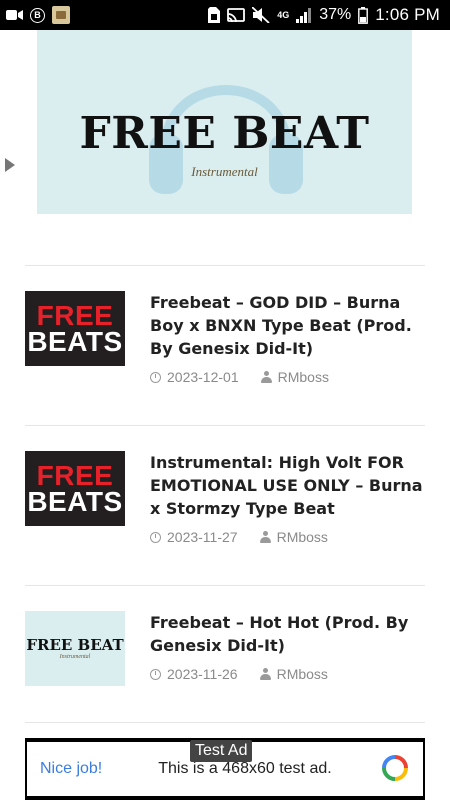 The width and height of the screenshot is (450, 800). What do you see at coordinates (224, 171) in the screenshot?
I see `banner-subtitle: Instrumental` at bounding box center [224, 171].